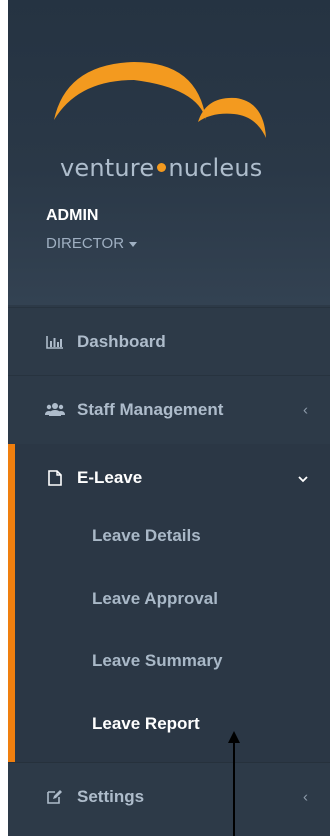  What do you see at coordinates (121, 341) in the screenshot?
I see `sidebar-item-label: Dashboard` at bounding box center [121, 341].